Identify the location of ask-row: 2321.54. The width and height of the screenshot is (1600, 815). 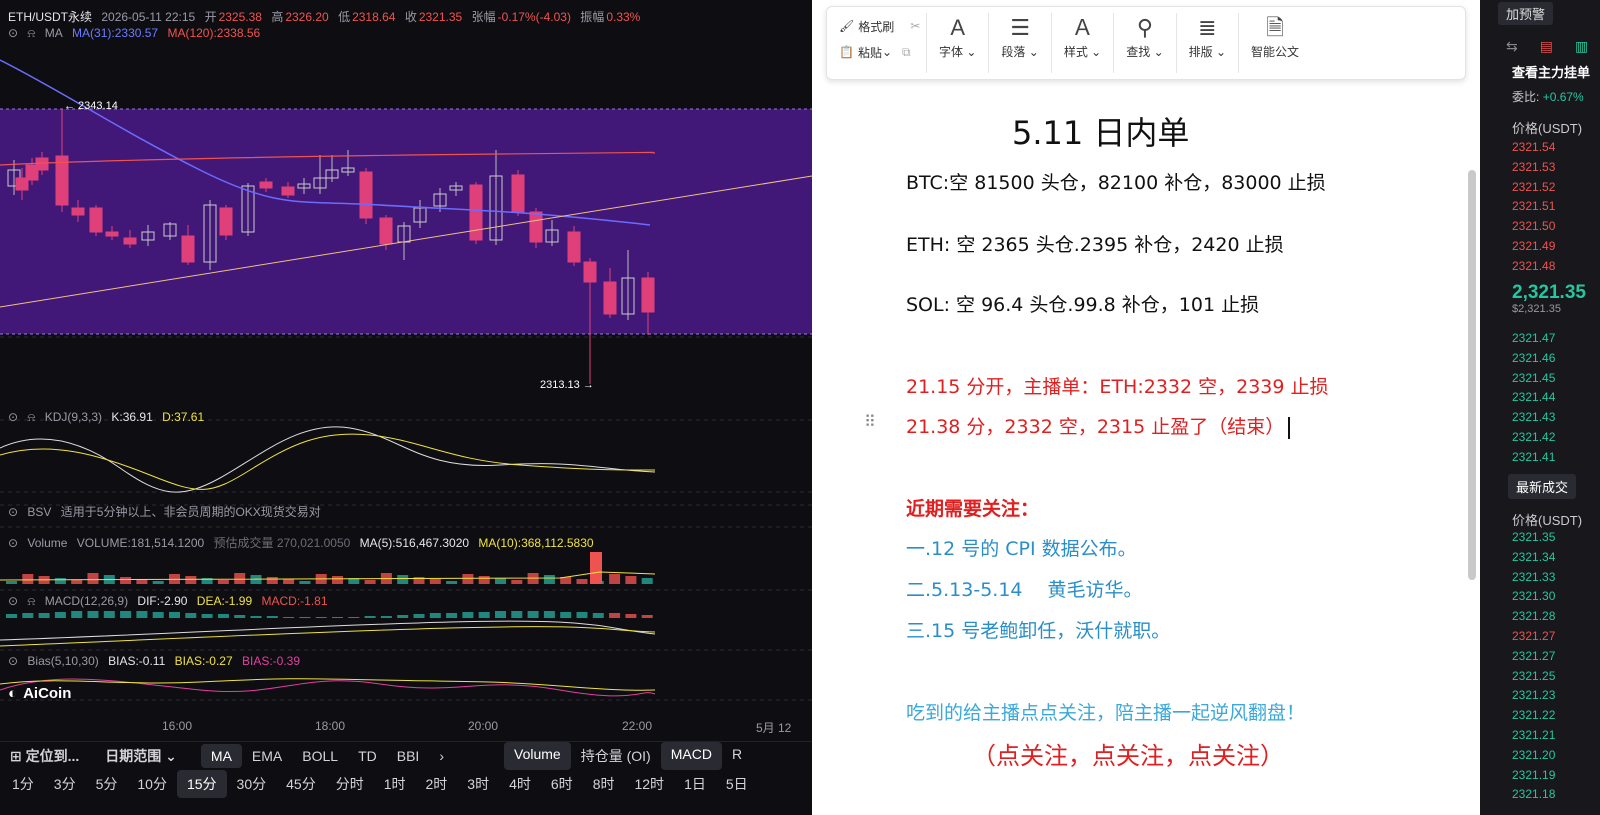
(1533, 147).